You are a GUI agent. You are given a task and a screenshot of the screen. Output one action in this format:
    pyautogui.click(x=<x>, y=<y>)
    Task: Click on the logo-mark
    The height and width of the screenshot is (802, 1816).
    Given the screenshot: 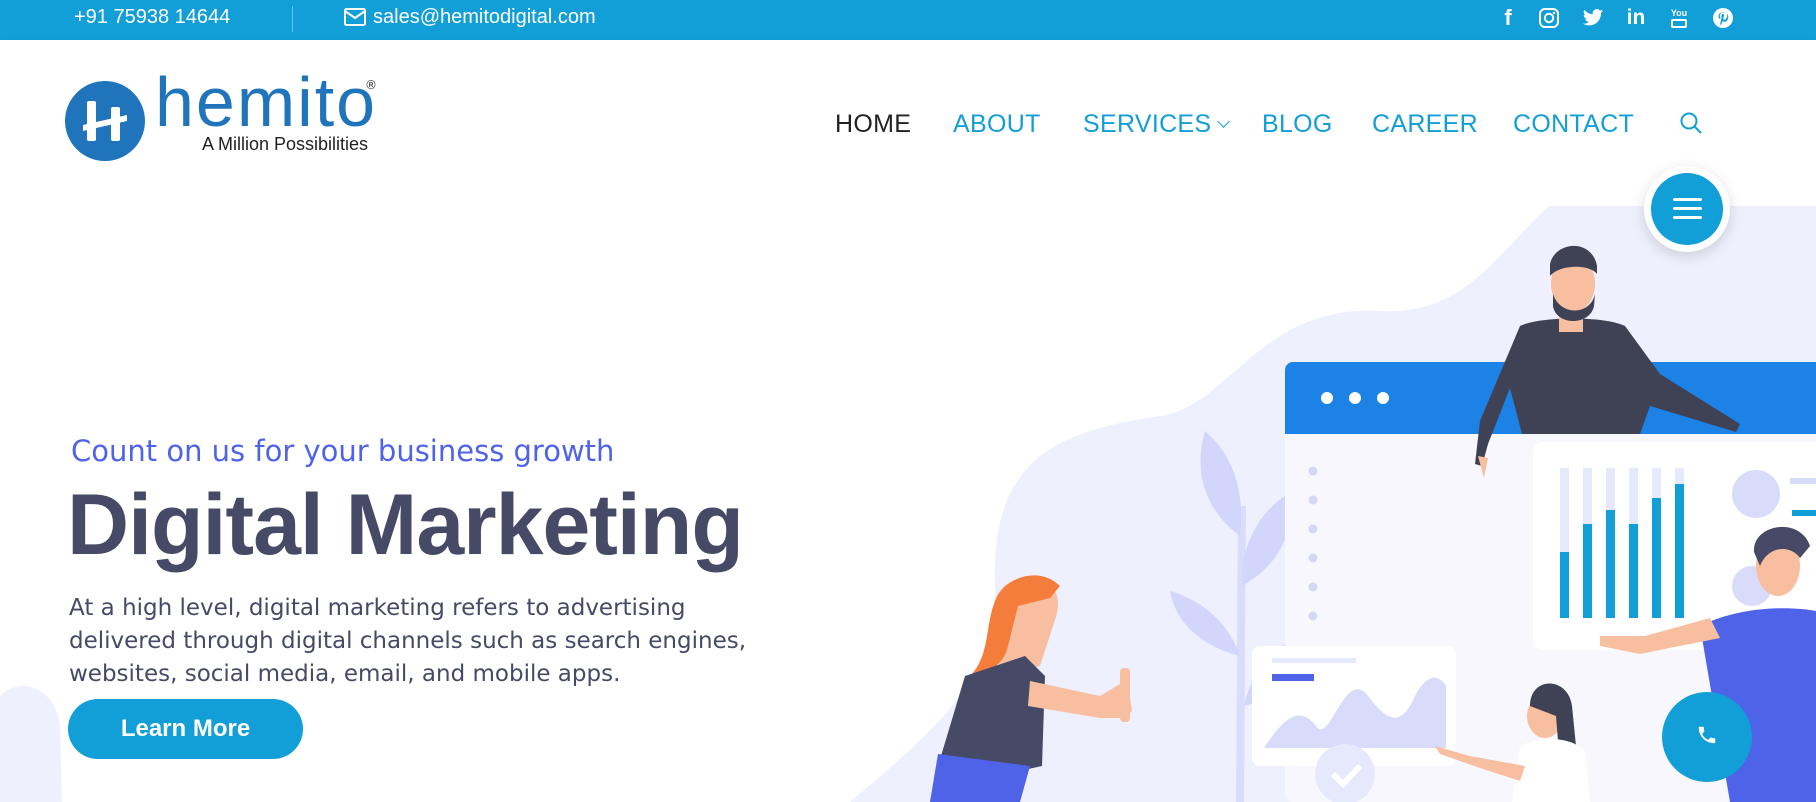 What is the action you would take?
    pyautogui.click(x=105, y=121)
    